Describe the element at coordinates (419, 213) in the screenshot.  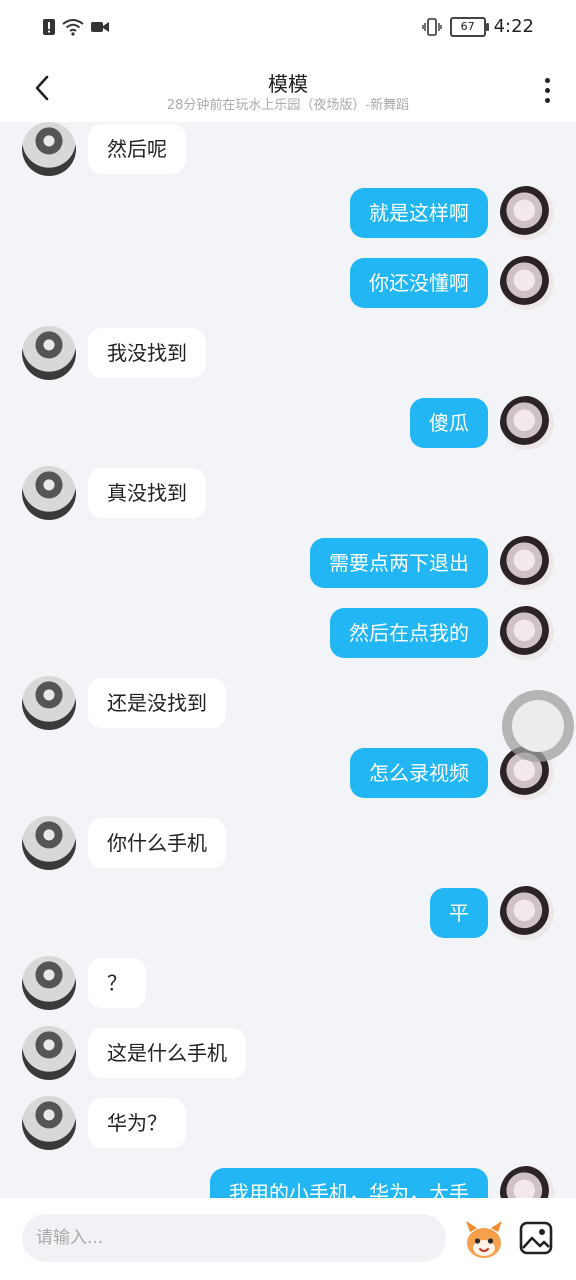
I see `message-bubble: 就是这样啊` at that location.